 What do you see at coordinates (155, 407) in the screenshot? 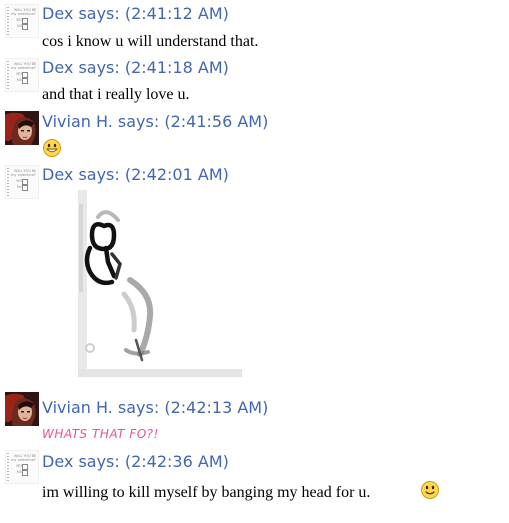
I see `sender-header: Vivian H. says: (2:42:13 AM)` at bounding box center [155, 407].